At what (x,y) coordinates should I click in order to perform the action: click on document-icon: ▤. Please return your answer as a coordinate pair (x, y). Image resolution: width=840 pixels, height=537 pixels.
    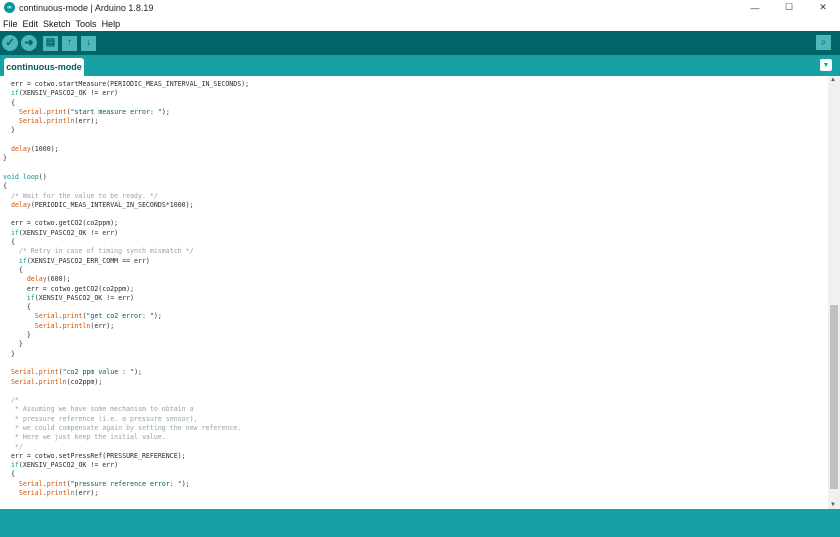
    Looking at the image, I should click on (50, 42).